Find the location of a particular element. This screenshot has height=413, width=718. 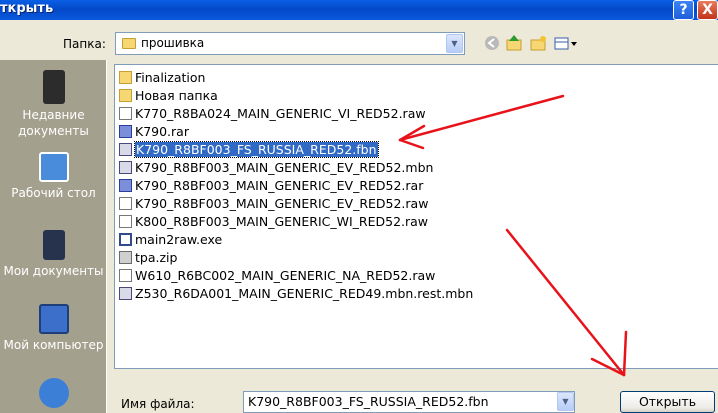

list-item: K790_R8BF003_MAIN_GENERIC_EV_RED52.mbn is located at coordinates (276, 167).